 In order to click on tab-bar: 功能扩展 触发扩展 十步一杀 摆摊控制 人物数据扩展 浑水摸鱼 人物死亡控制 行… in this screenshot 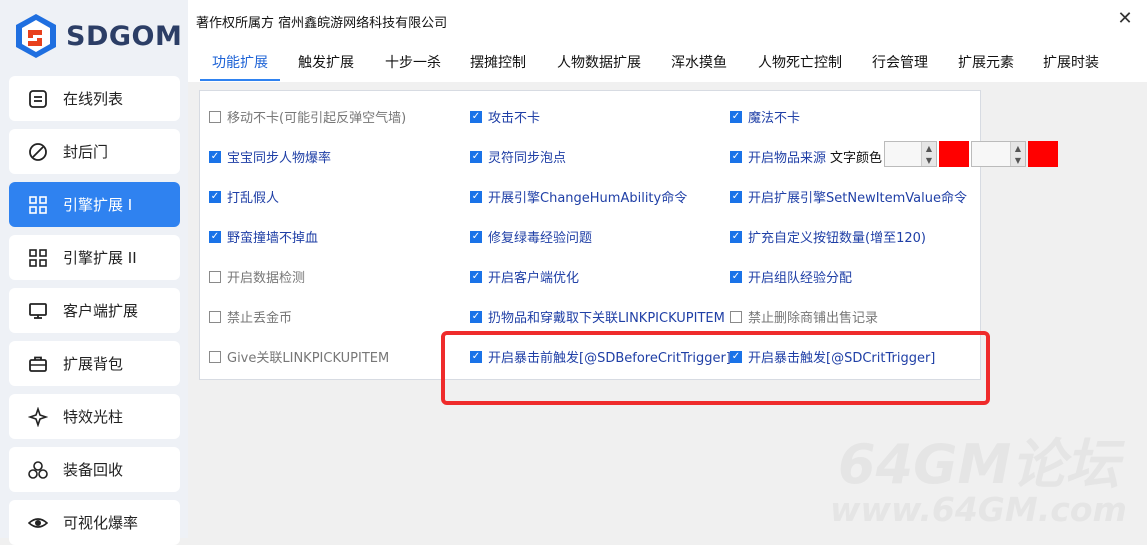, I will do `click(667, 61)`.